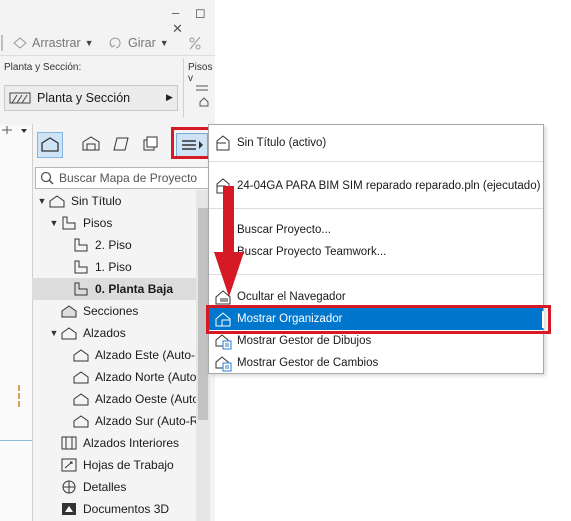  What do you see at coordinates (223, 143) in the screenshot?
I see `project-file-icon` at bounding box center [223, 143].